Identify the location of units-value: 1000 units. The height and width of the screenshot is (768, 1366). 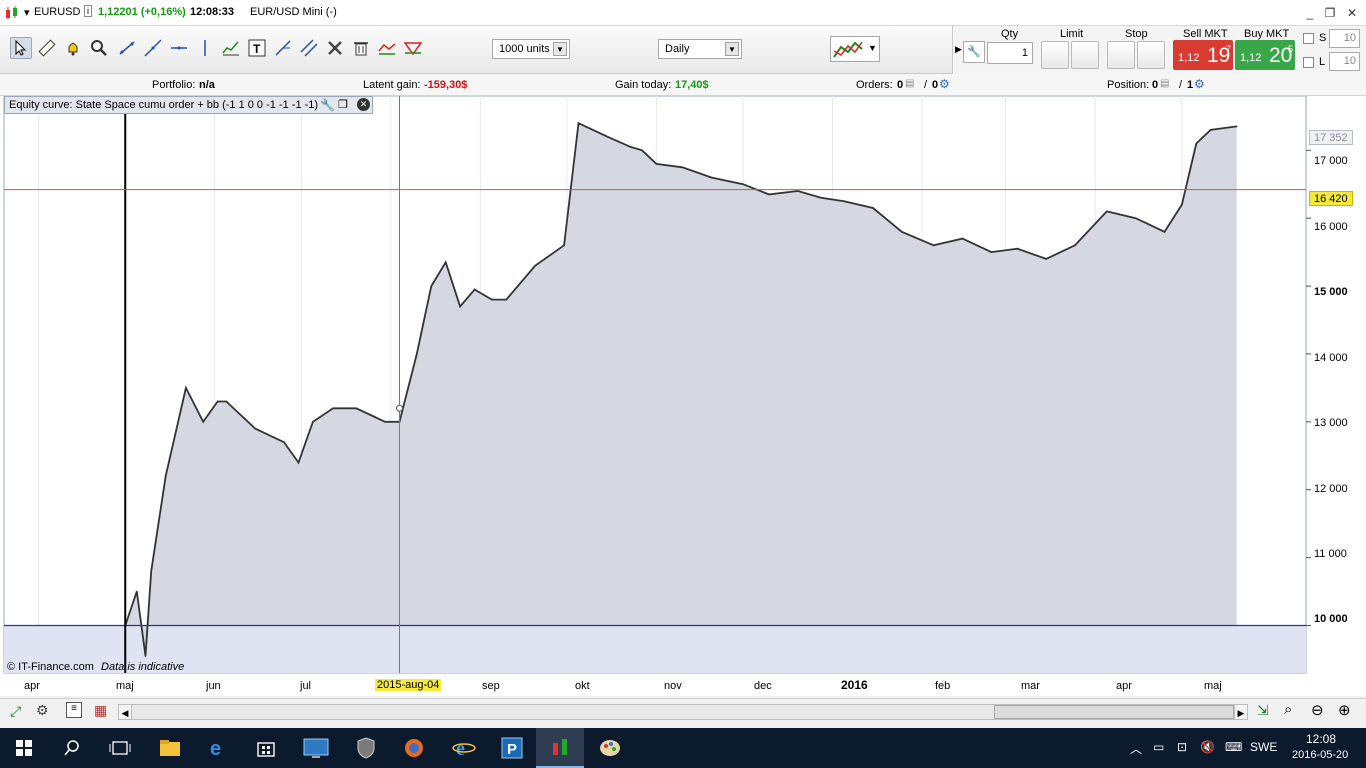
(524, 49).